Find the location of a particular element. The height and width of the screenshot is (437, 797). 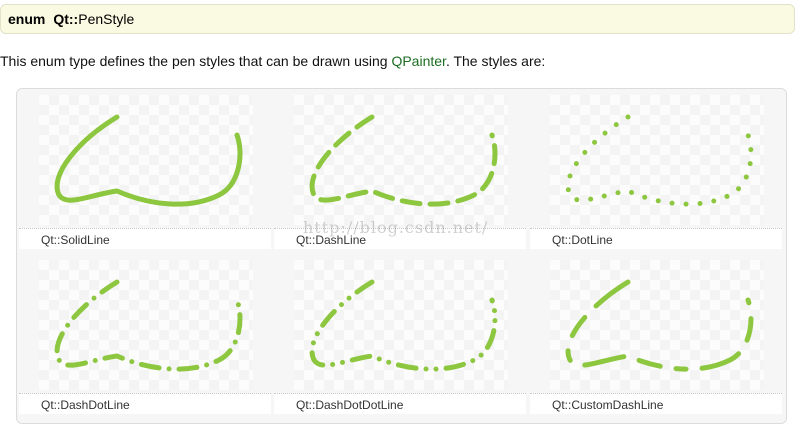

enum-keyword: enum is located at coordinates (27, 19).